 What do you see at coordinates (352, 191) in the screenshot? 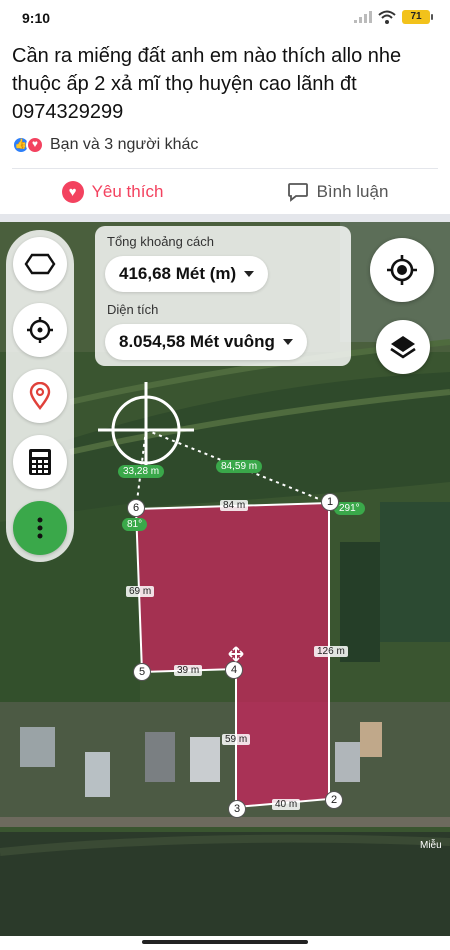
I see `comment-label: Bình luận` at bounding box center [352, 191].